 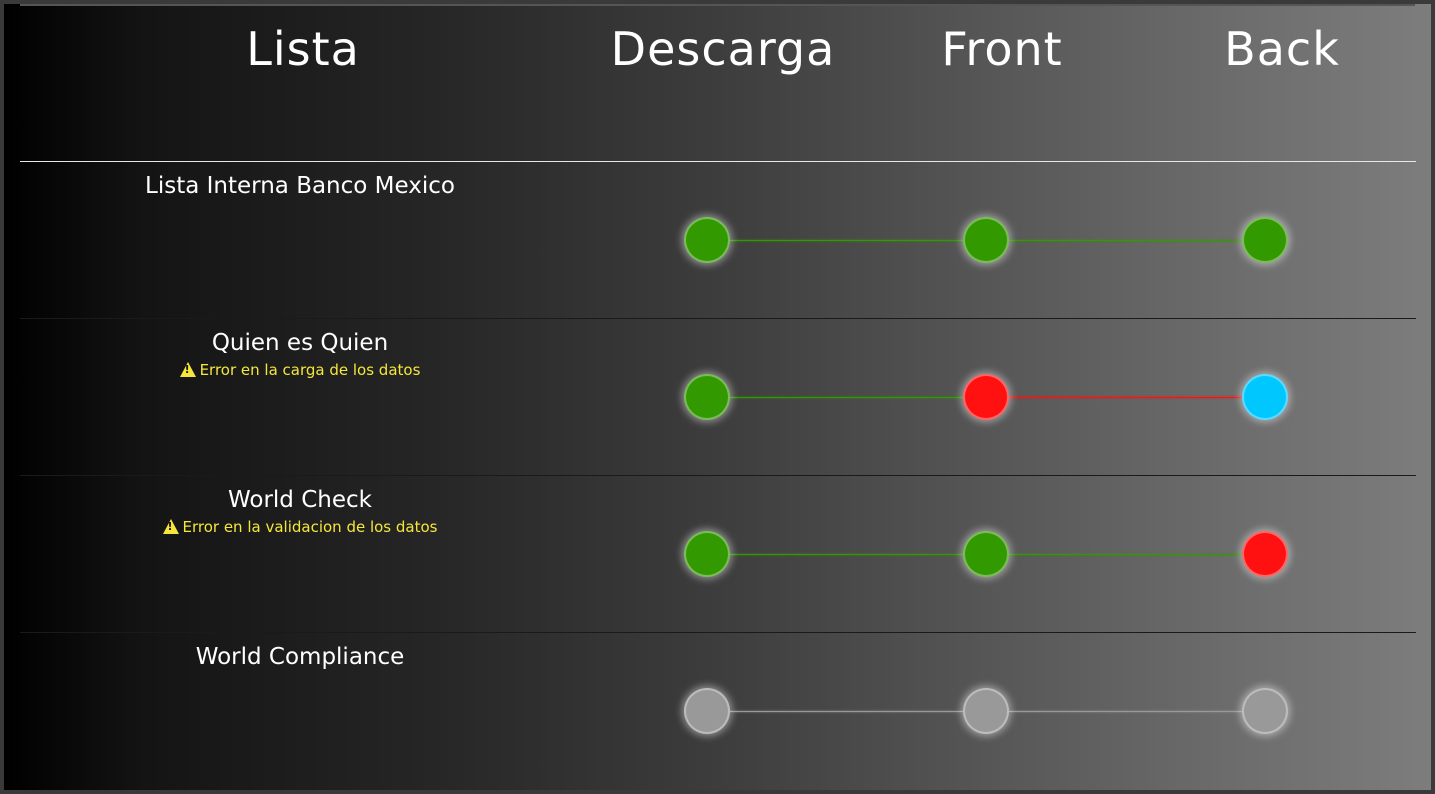 I want to click on list-name: Quien es Quien, so click(x=300, y=343).